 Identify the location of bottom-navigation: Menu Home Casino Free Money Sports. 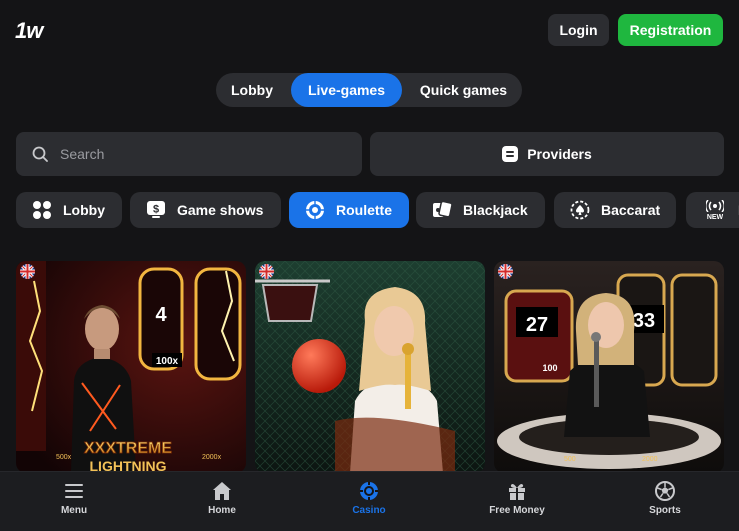
(369, 501).